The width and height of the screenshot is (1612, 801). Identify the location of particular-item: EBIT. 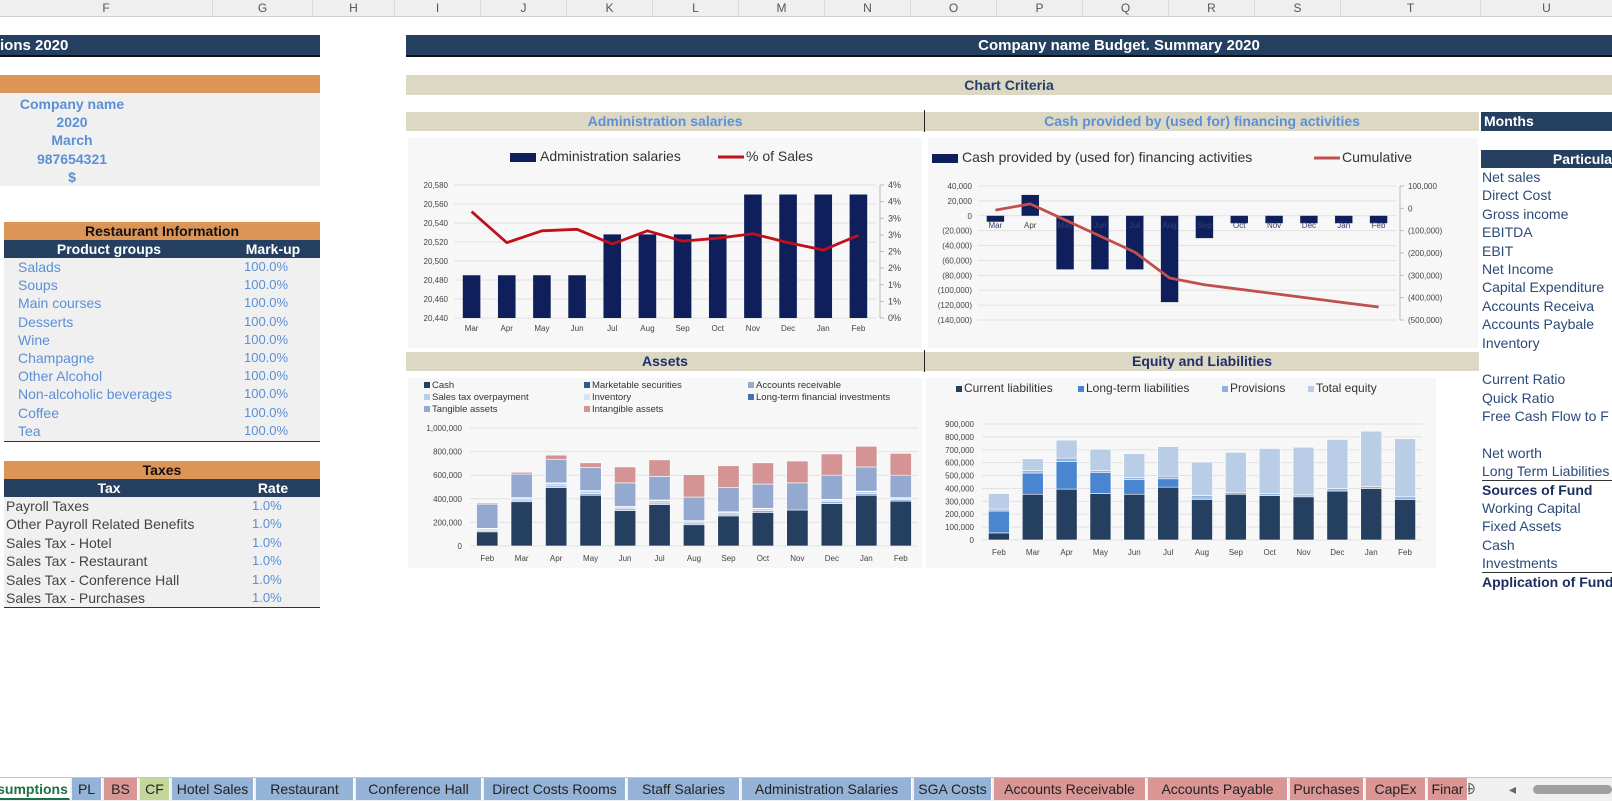
(1547, 251).